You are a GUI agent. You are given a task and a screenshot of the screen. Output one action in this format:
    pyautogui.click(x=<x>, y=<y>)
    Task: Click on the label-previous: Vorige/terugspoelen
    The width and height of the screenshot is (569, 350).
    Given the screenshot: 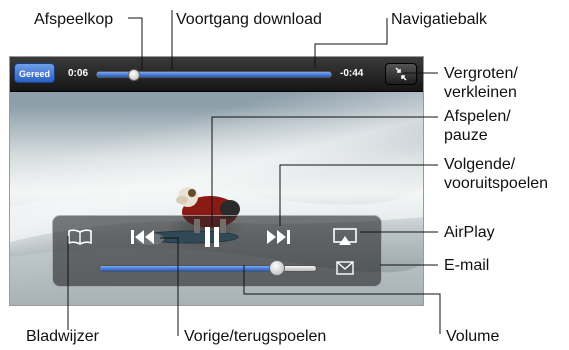 What is the action you would take?
    pyautogui.click(x=255, y=336)
    